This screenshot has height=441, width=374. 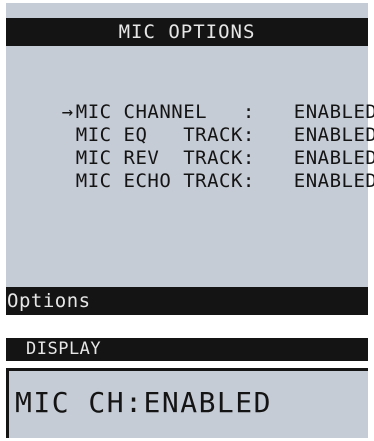 I want to click on footer-bar: Options, so click(x=187, y=301).